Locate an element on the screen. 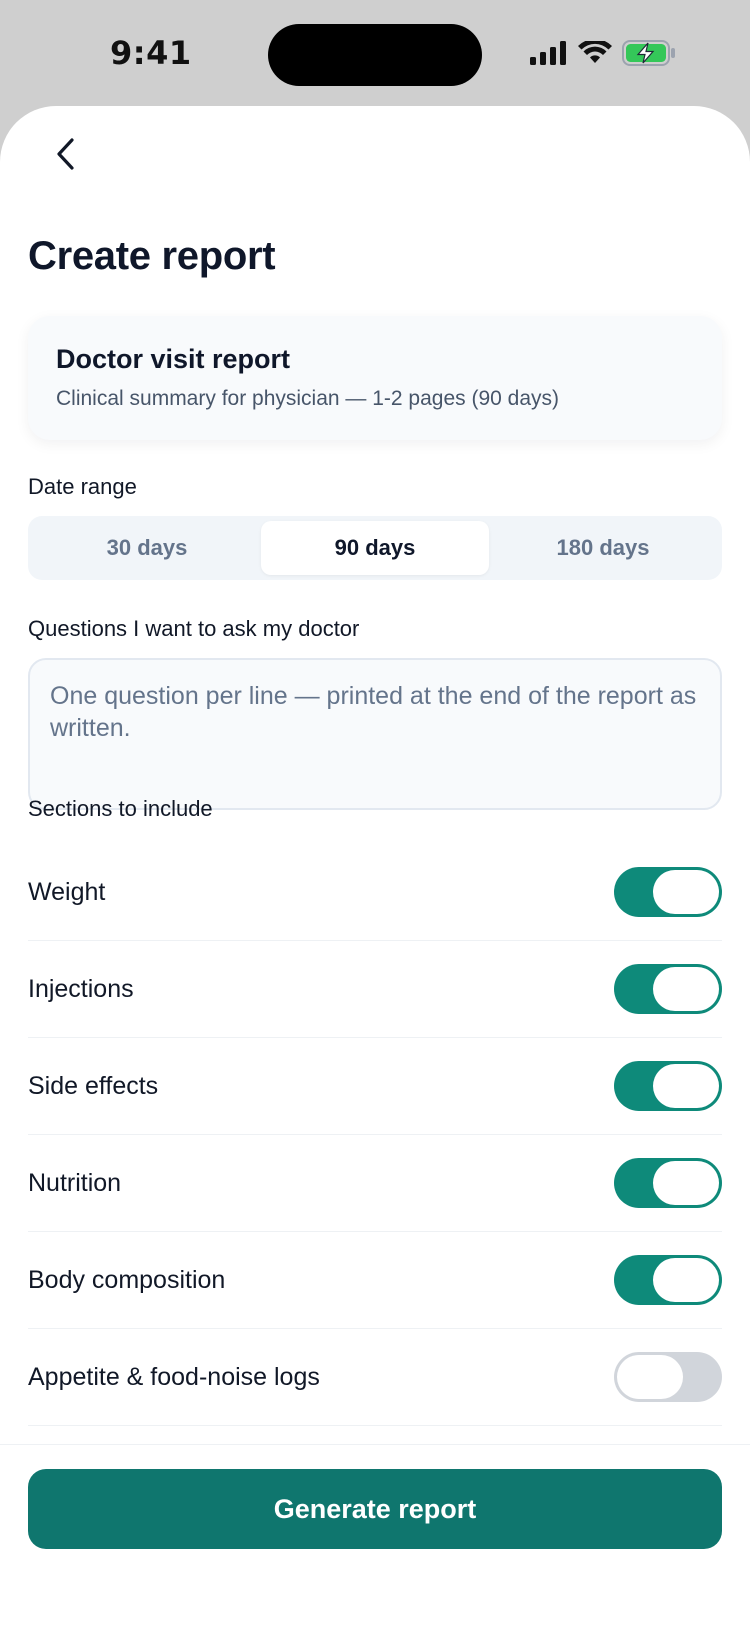  body-composition-toggle is located at coordinates (668, 1280).